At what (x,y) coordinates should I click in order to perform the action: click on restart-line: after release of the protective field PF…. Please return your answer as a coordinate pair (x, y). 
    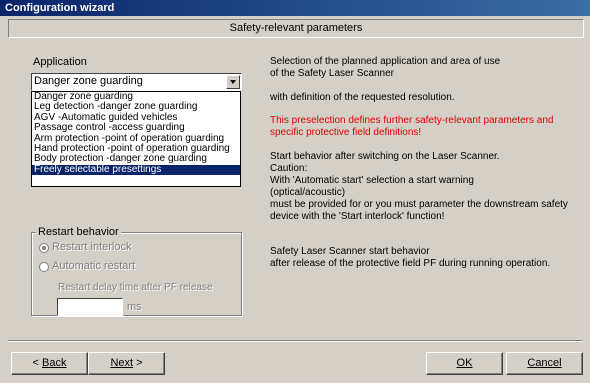
    Looking at the image, I should click on (410, 263).